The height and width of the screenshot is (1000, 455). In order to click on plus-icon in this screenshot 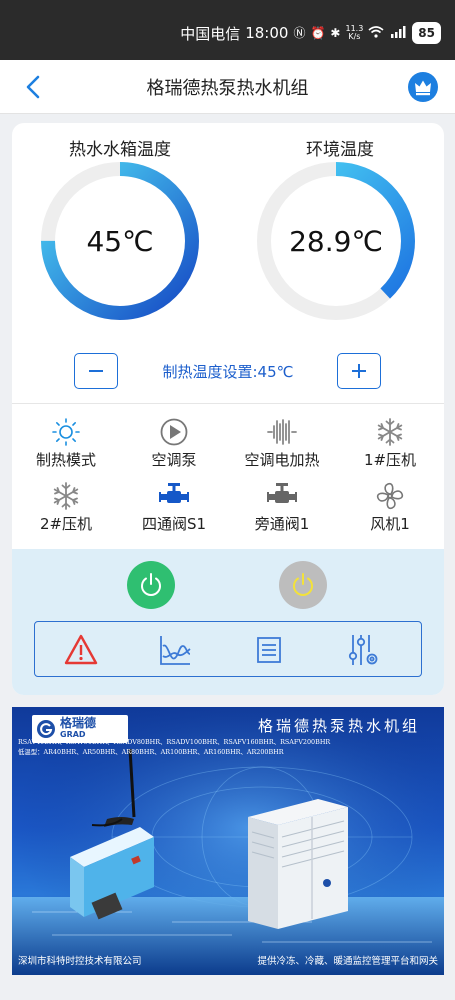, I will do `click(359, 371)`.